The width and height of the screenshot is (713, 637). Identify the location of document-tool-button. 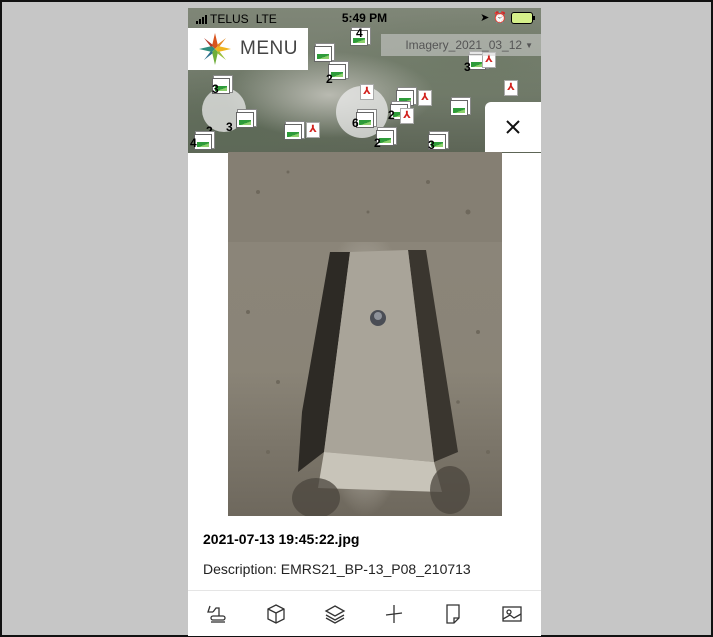
(453, 614).